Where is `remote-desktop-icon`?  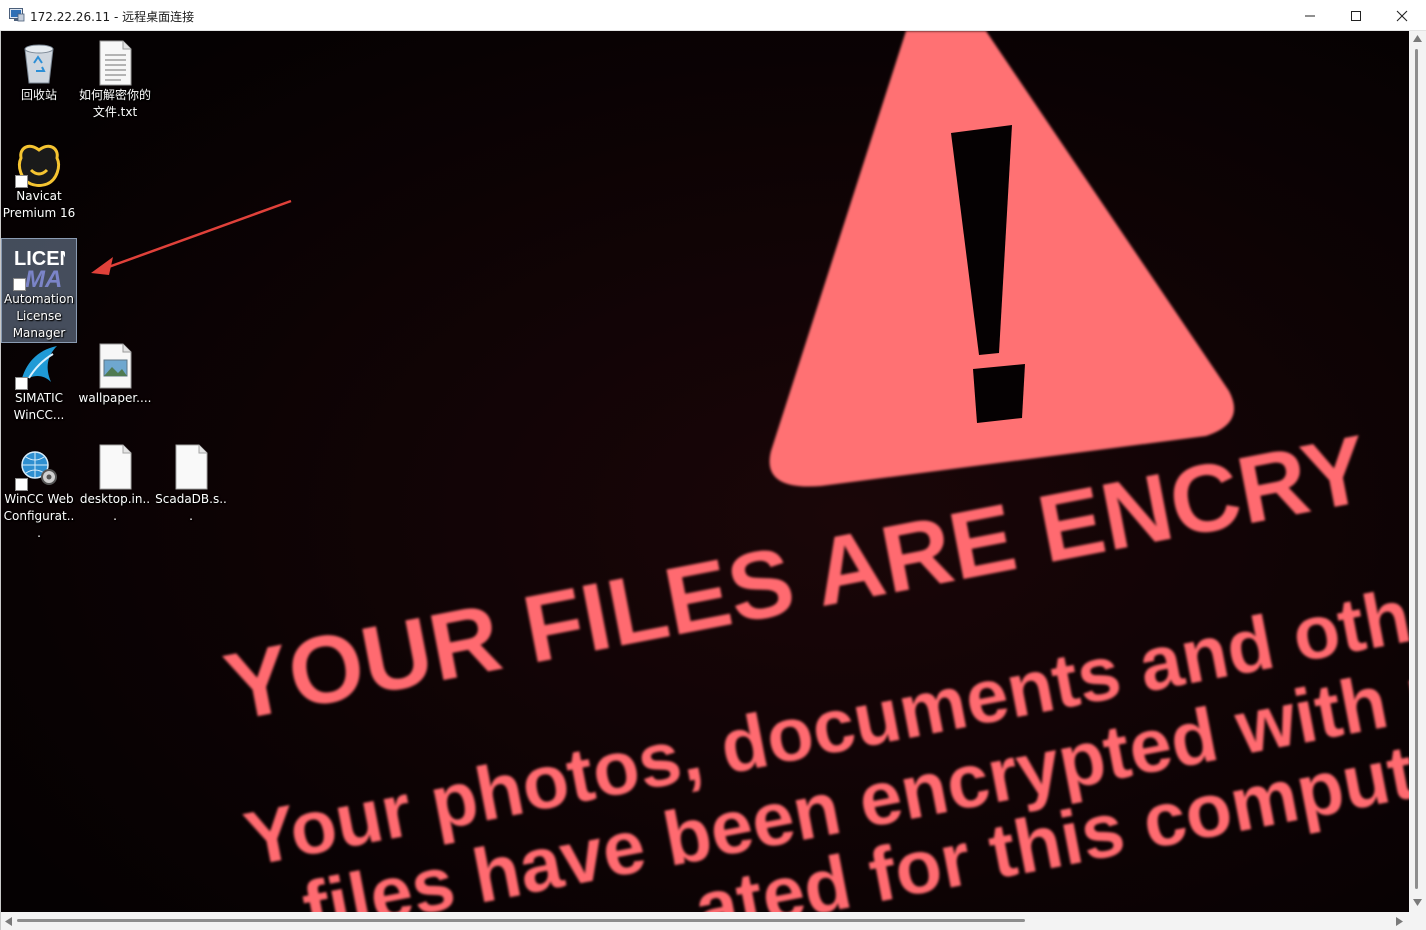
remote-desktop-icon is located at coordinates (17, 15).